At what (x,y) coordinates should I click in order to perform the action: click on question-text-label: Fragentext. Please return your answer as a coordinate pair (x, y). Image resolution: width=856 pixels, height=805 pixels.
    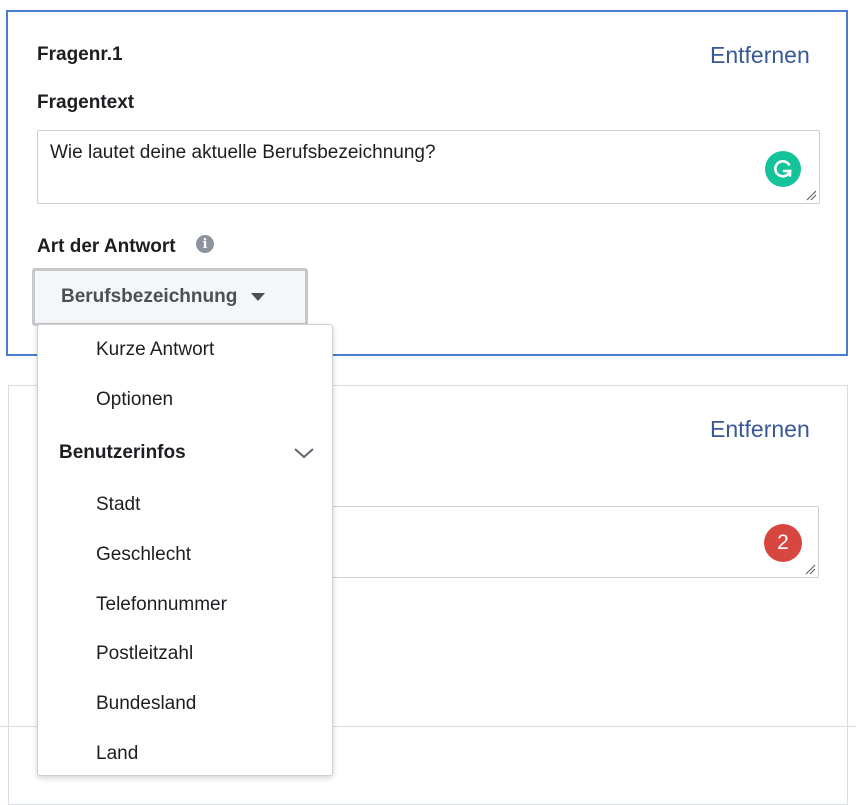
    Looking at the image, I should click on (86, 102).